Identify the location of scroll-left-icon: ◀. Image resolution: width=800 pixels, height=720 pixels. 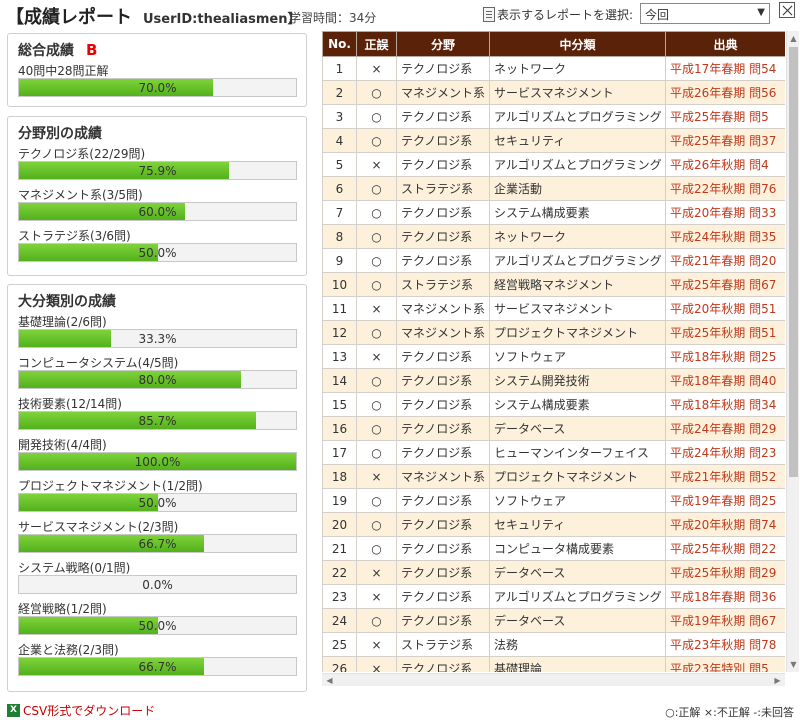
(329, 680).